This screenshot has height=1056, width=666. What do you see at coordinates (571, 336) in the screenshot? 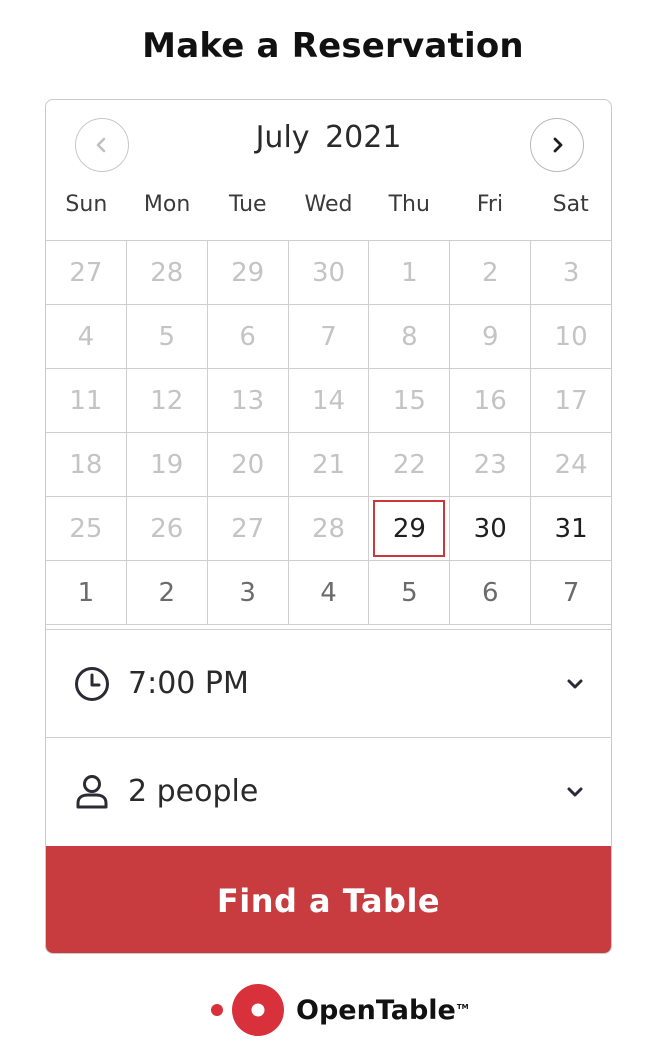
I see `calendar-day: 10` at bounding box center [571, 336].